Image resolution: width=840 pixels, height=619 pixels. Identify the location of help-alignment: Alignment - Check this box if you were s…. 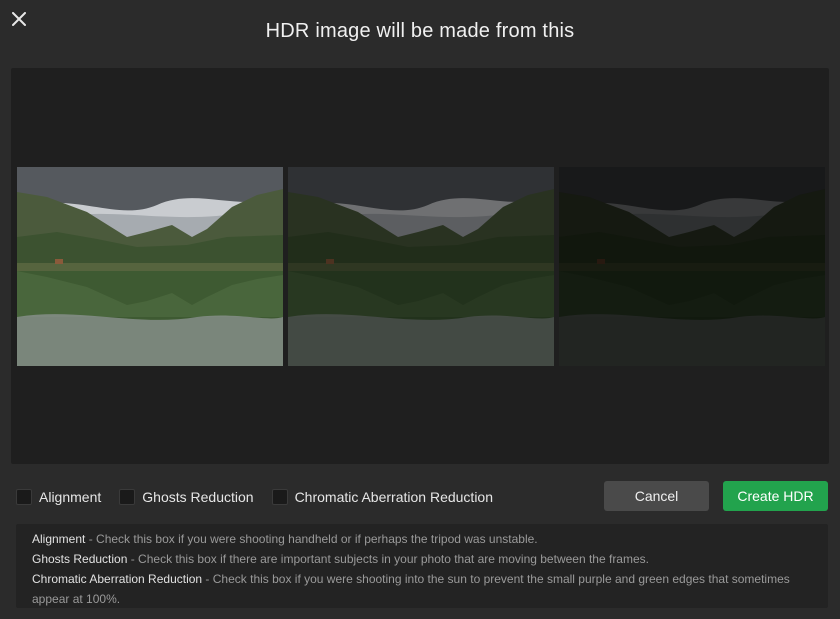
(422, 539).